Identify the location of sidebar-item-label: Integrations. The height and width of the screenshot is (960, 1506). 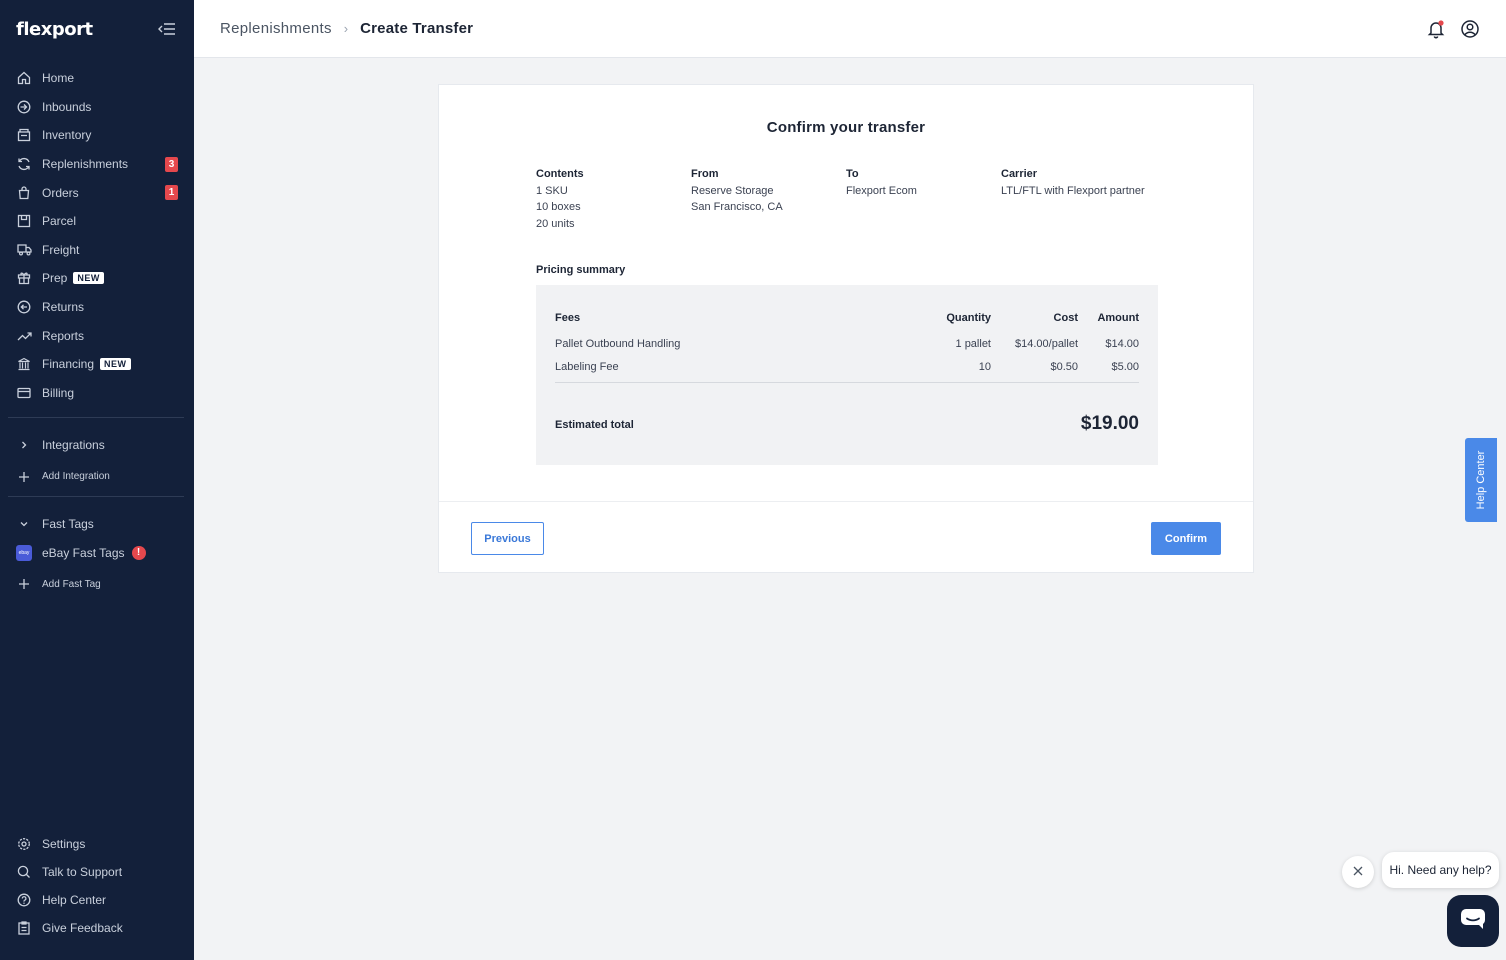
(73, 445).